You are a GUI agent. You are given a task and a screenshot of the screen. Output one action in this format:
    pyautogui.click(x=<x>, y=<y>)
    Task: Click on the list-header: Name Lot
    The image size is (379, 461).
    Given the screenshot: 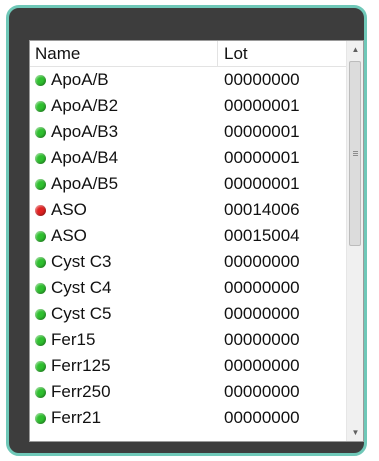 What is the action you would take?
    pyautogui.click(x=188, y=54)
    